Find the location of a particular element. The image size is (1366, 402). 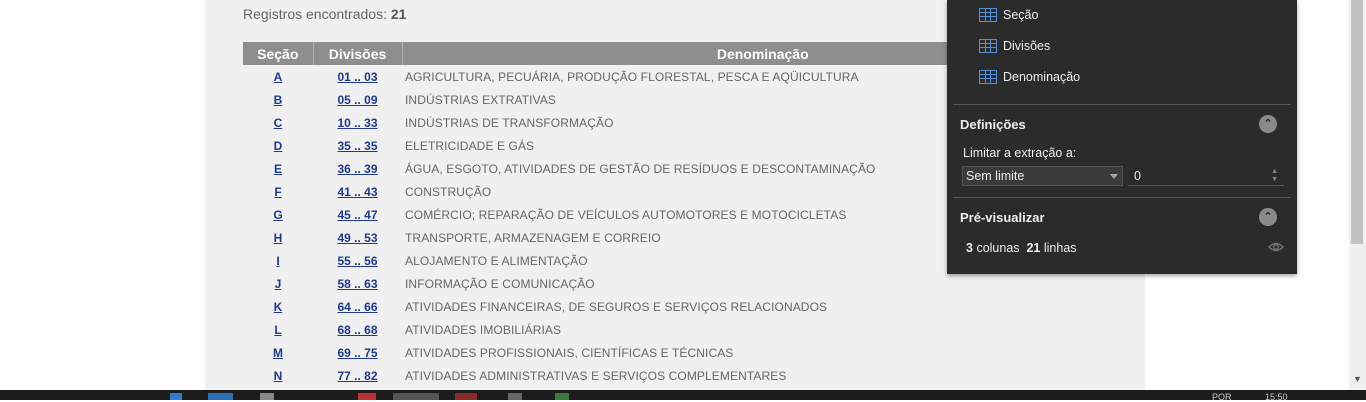

secao-link: A is located at coordinates (278, 77).